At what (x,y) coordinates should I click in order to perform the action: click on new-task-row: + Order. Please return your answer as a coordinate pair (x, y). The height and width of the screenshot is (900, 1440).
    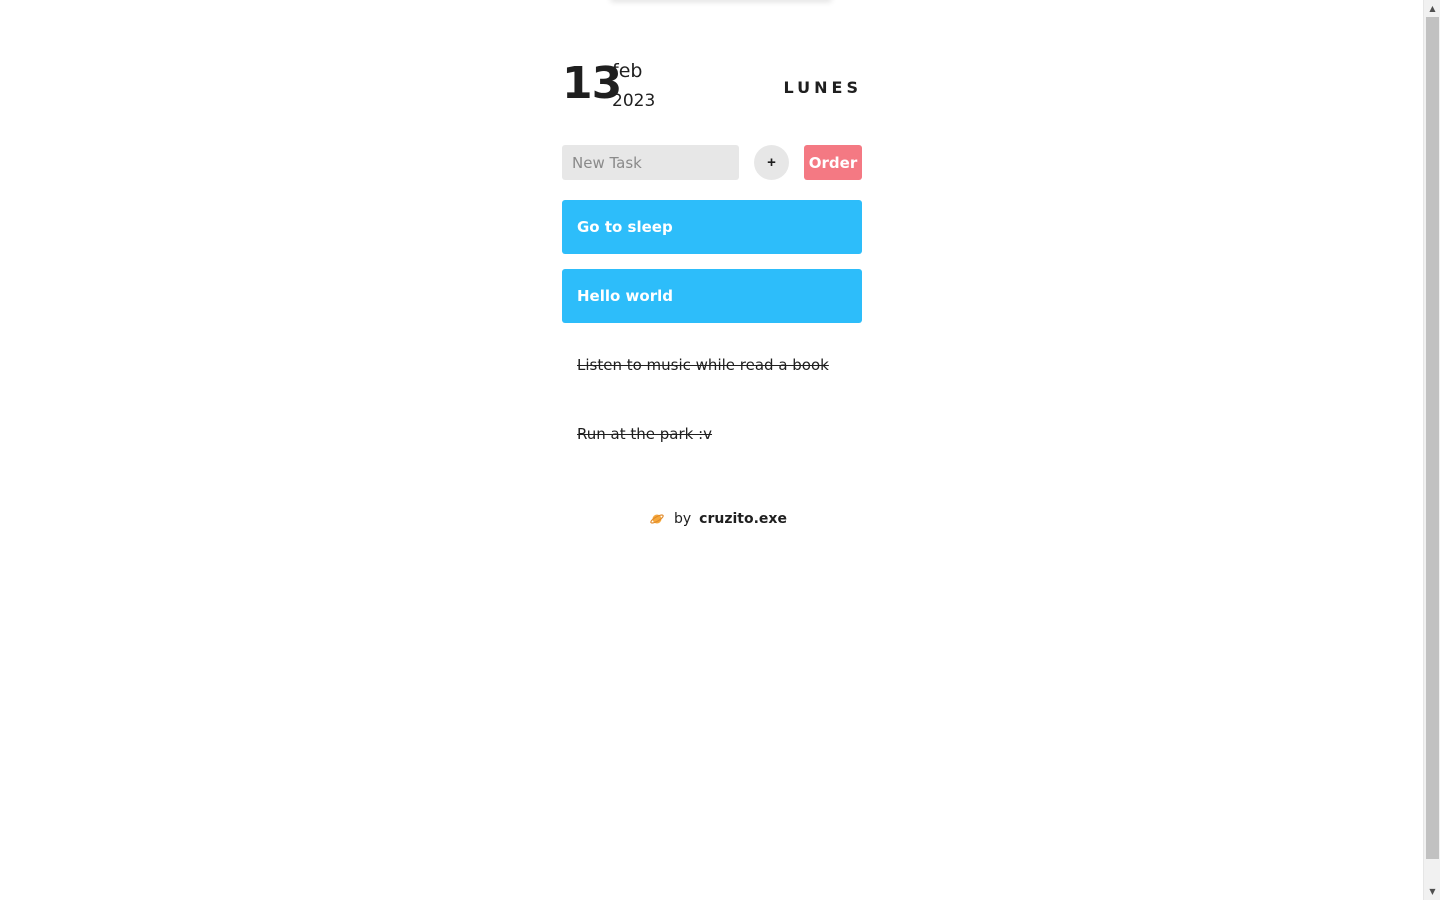
    Looking at the image, I should click on (712, 162).